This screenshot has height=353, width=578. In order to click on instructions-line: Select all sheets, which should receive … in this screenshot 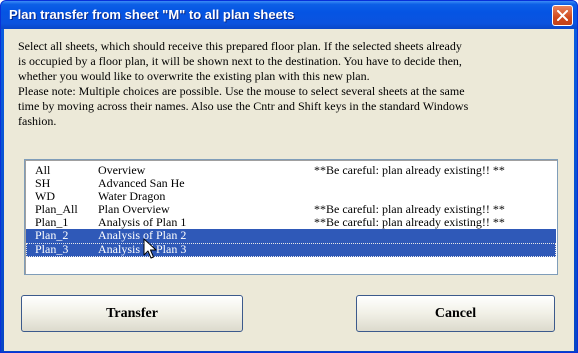, I will do `click(240, 46)`.